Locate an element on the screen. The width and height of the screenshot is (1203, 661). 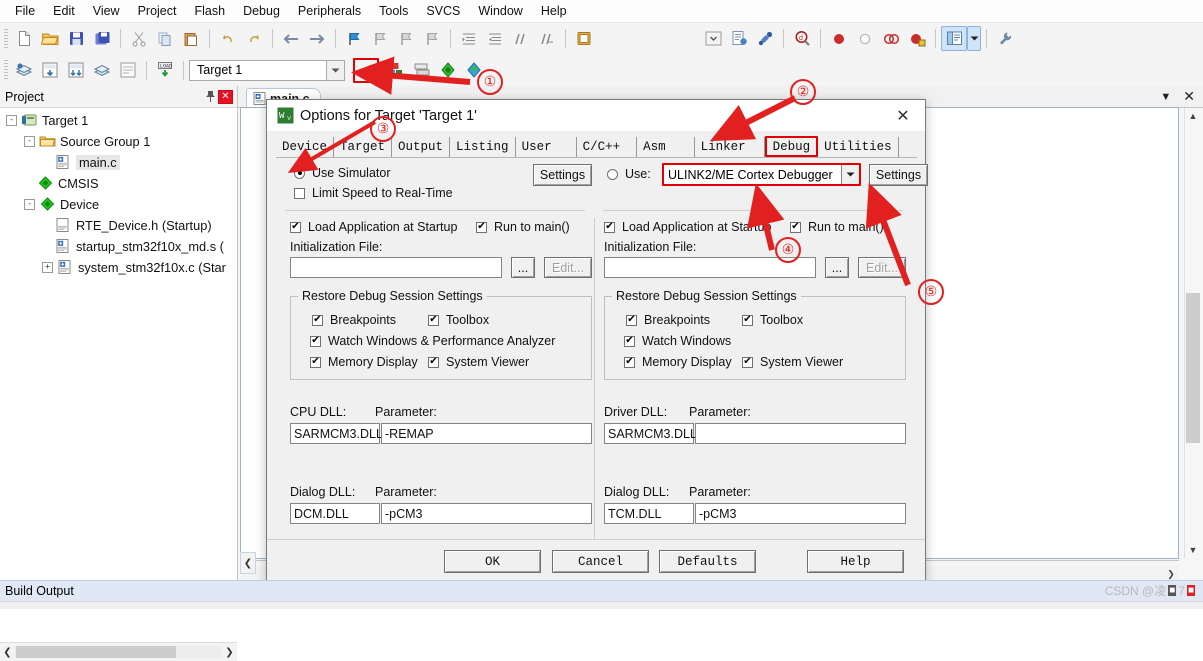
open-in-window-icon is located at coordinates (584, 38).